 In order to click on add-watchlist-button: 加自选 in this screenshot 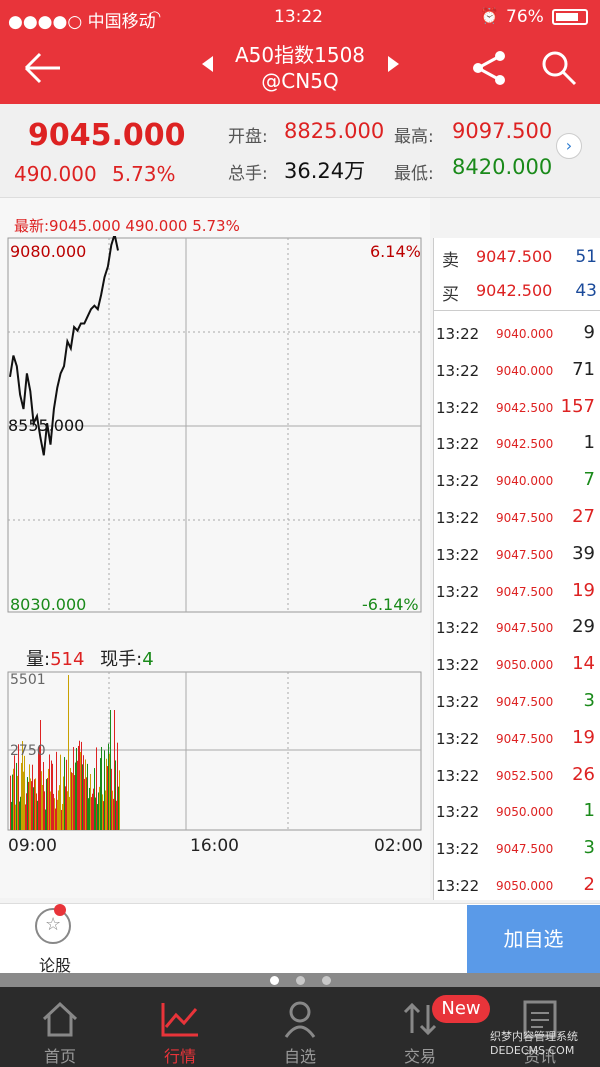, I will do `click(533, 939)`.